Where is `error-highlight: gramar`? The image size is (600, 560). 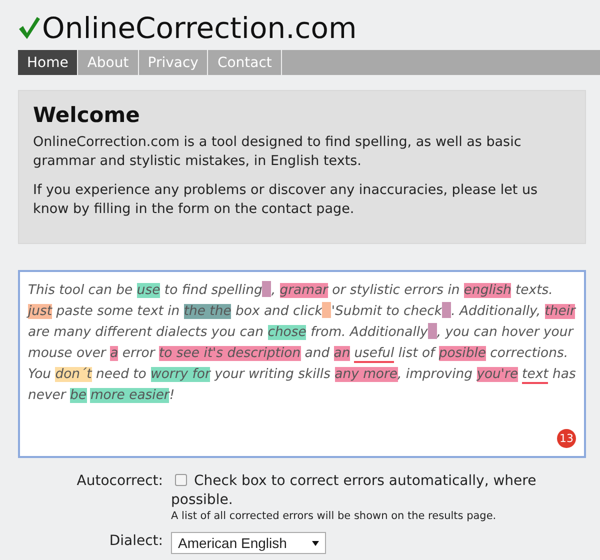 error-highlight: gramar is located at coordinates (304, 290).